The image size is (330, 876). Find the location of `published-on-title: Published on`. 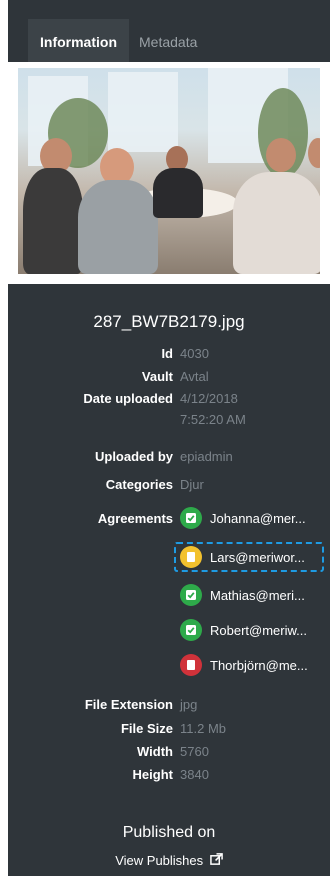

published-on-title: Published on is located at coordinates (169, 832).